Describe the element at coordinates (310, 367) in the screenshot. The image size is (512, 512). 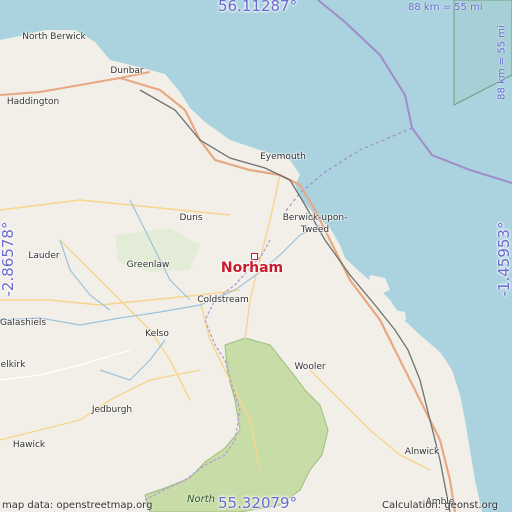
I see `town-wooler: Wooler` at that location.